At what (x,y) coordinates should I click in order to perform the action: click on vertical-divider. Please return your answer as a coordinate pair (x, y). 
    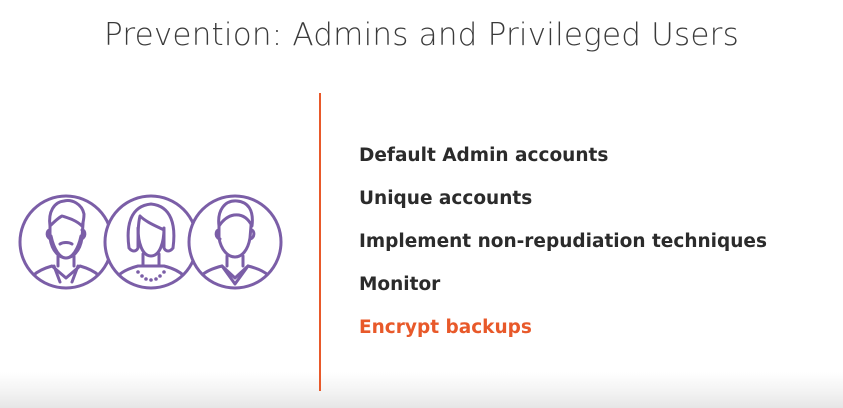
    Looking at the image, I should click on (320, 242).